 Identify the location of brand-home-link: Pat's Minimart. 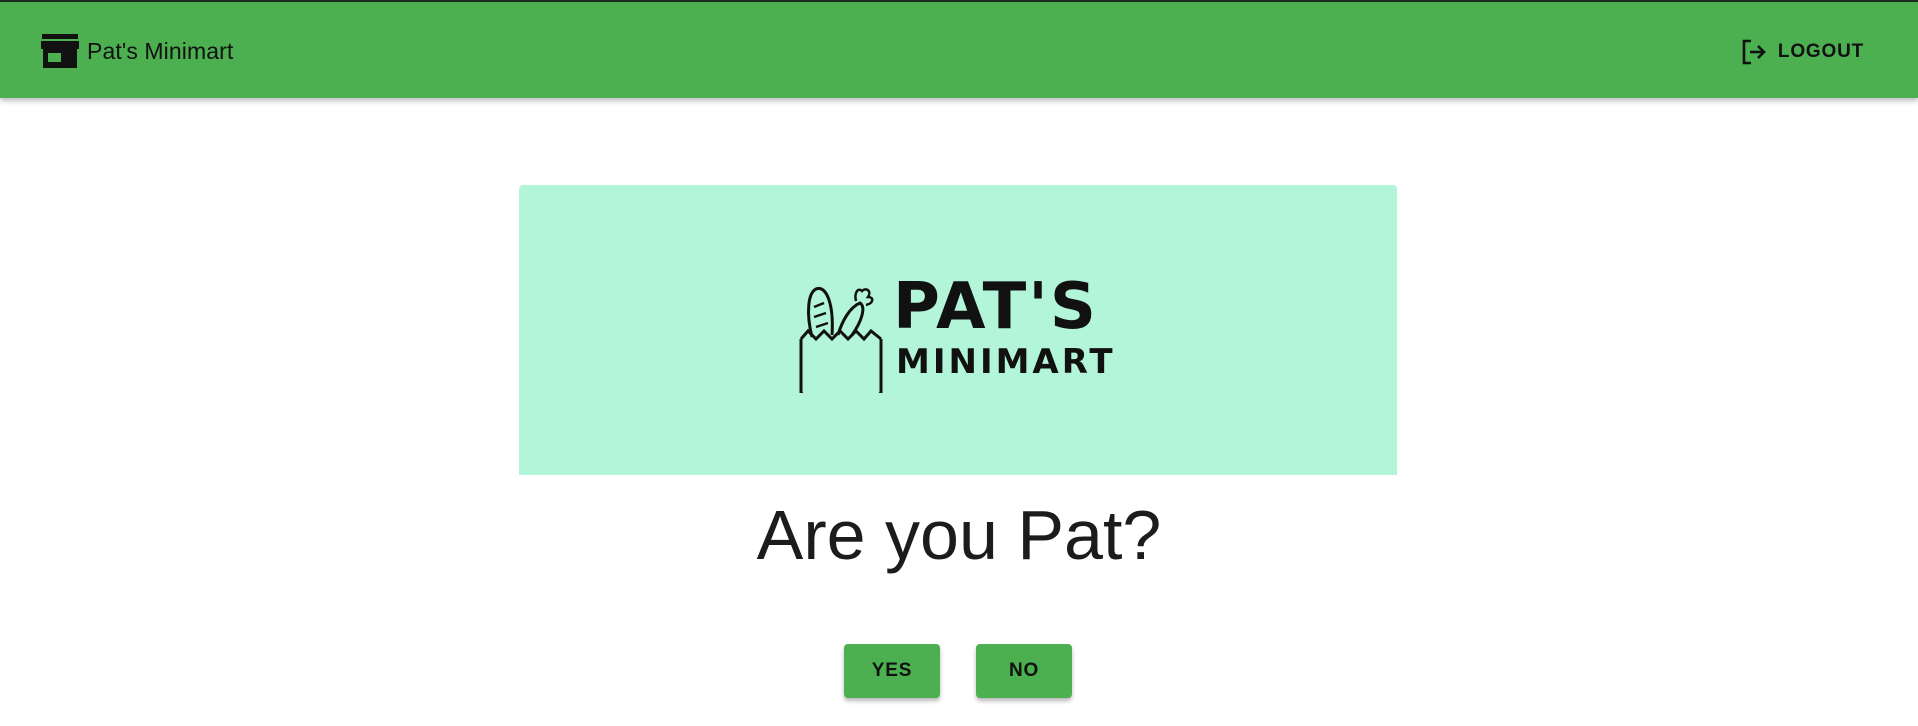
(136, 51).